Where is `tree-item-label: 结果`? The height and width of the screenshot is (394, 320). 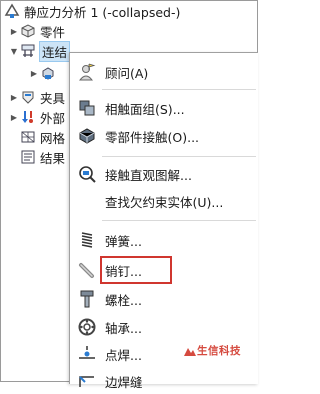
tree-item-label: 结果 is located at coordinates (53, 158).